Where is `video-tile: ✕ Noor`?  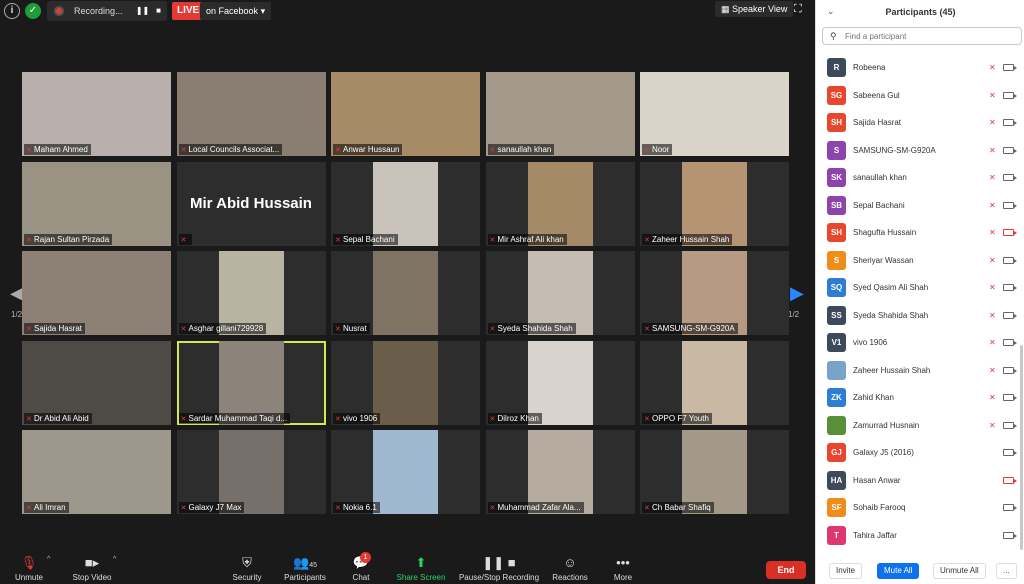
video-tile: ✕ Noor is located at coordinates (714, 114).